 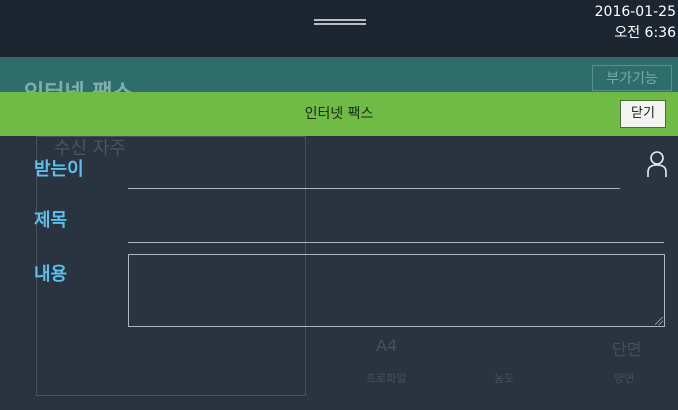 What do you see at coordinates (59, 169) in the screenshot?
I see `recipient-label: 받는이` at bounding box center [59, 169].